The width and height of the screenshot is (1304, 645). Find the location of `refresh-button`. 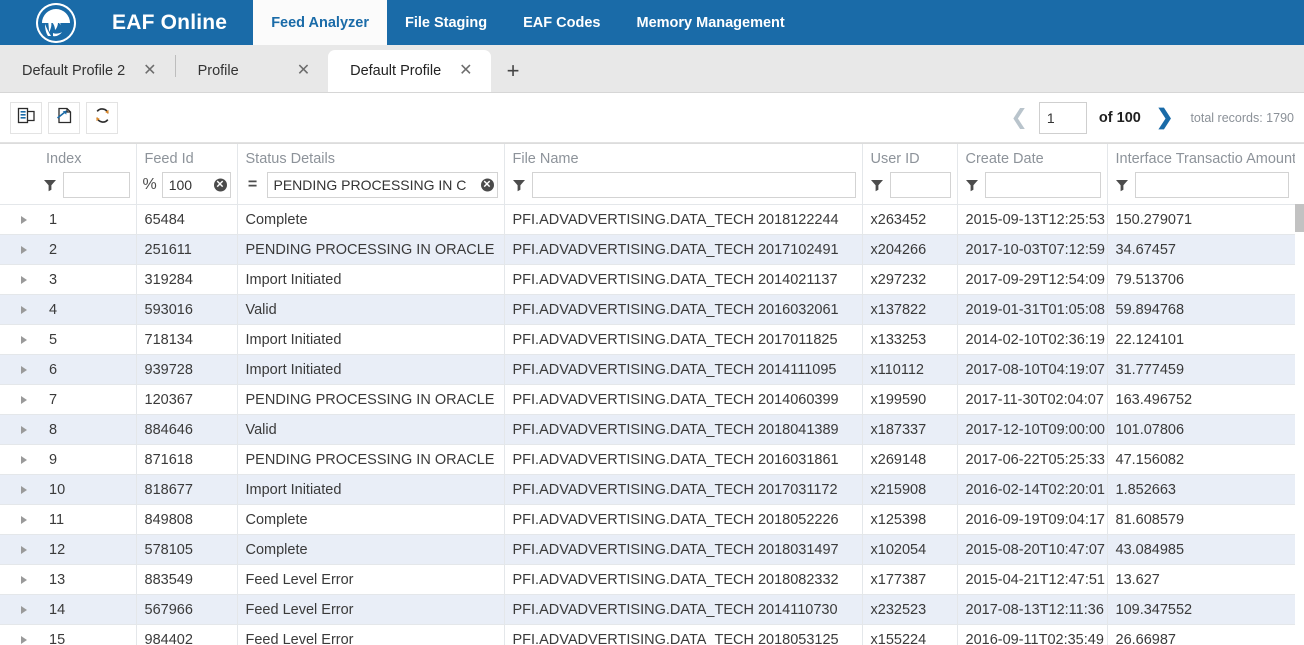

refresh-button is located at coordinates (102, 117).